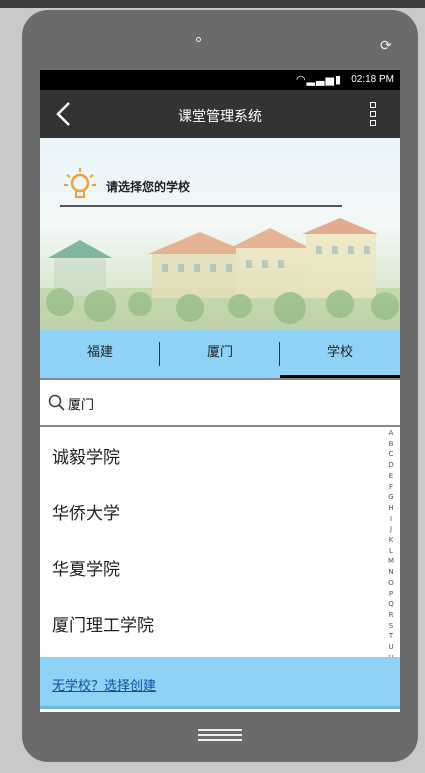 This screenshot has width=425, height=773. I want to click on window-top-strip, so click(212, 4).